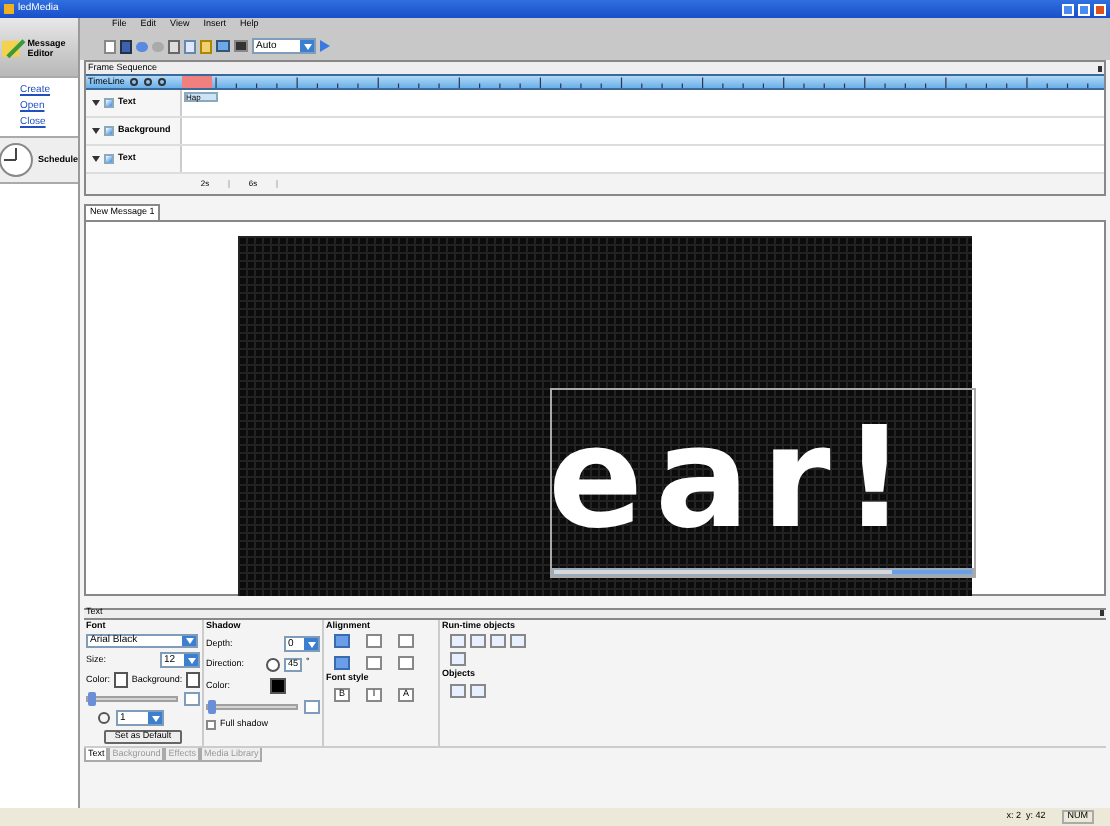 The width and height of the screenshot is (1110, 826). What do you see at coordinates (325, 46) in the screenshot?
I see `play-icon` at bounding box center [325, 46].